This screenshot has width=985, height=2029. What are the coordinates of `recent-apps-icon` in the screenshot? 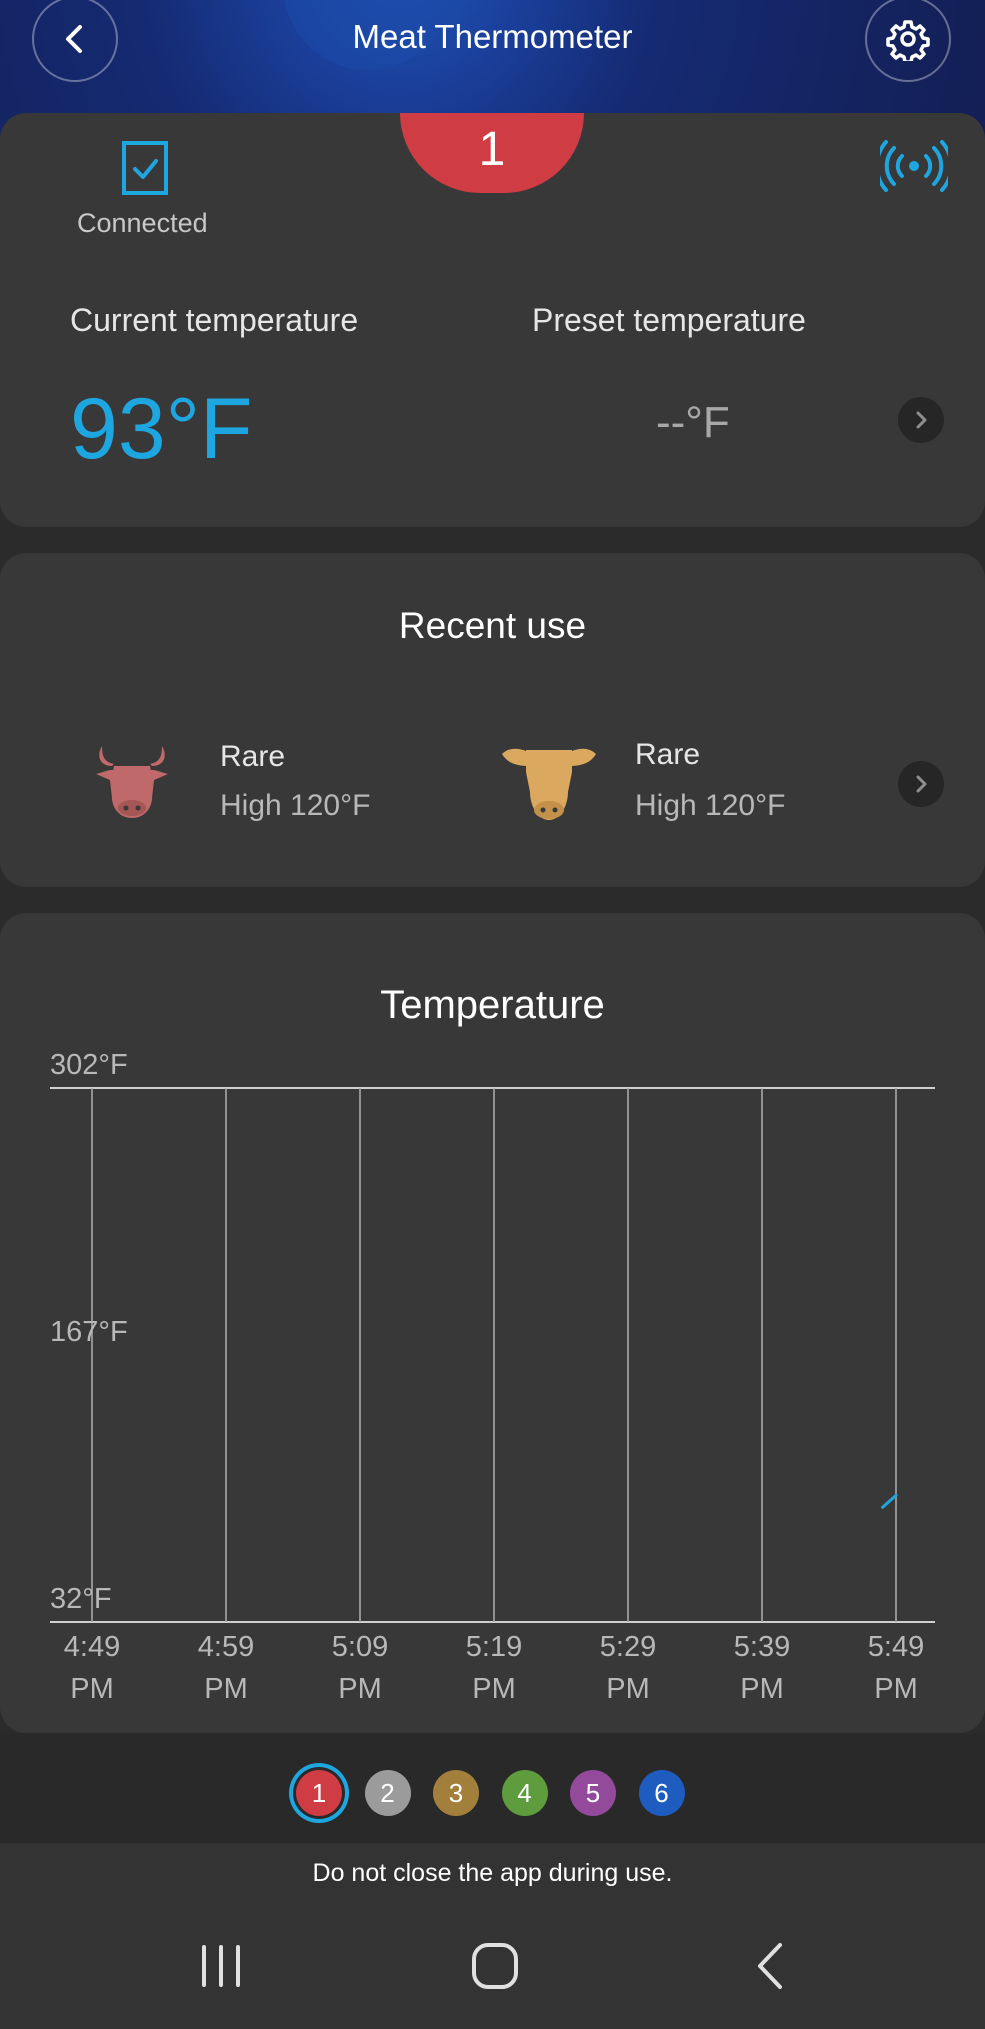 It's located at (221, 1966).